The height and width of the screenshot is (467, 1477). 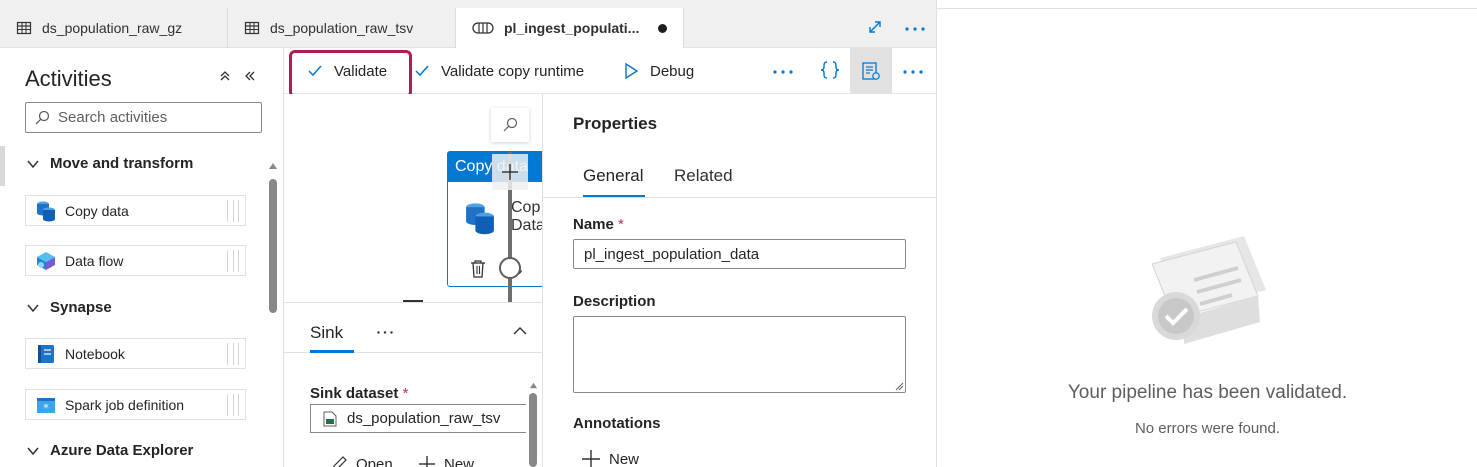 I want to click on category-azure-data-explorer: Azure Data Explorer, so click(x=109, y=450).